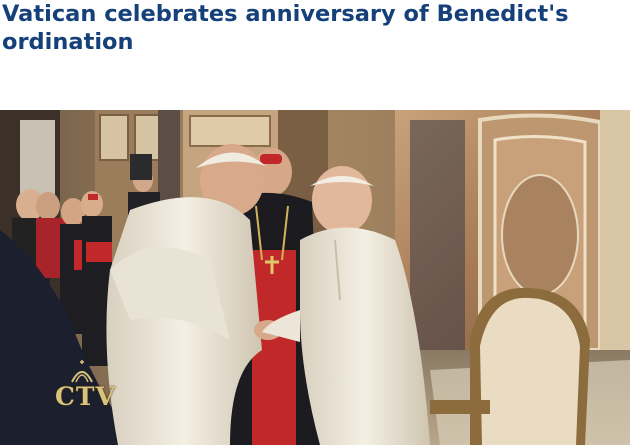  Describe the element at coordinates (85, 396) in the screenshot. I see `ctv-watermark-text: CTV` at that location.